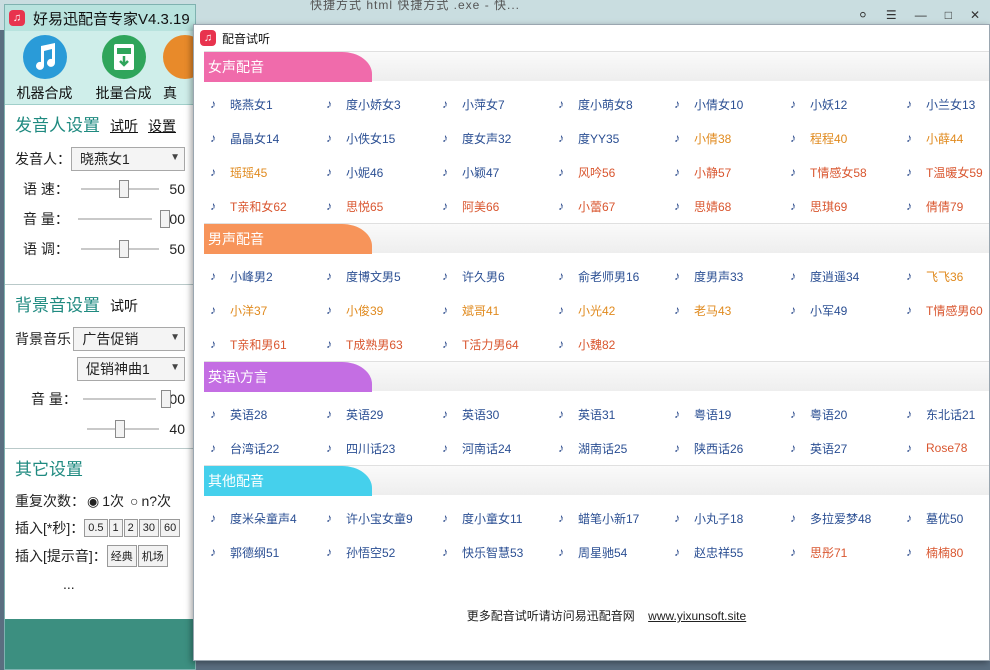  I want to click on voice-item: ♪ 小颖47, so click(494, 172).